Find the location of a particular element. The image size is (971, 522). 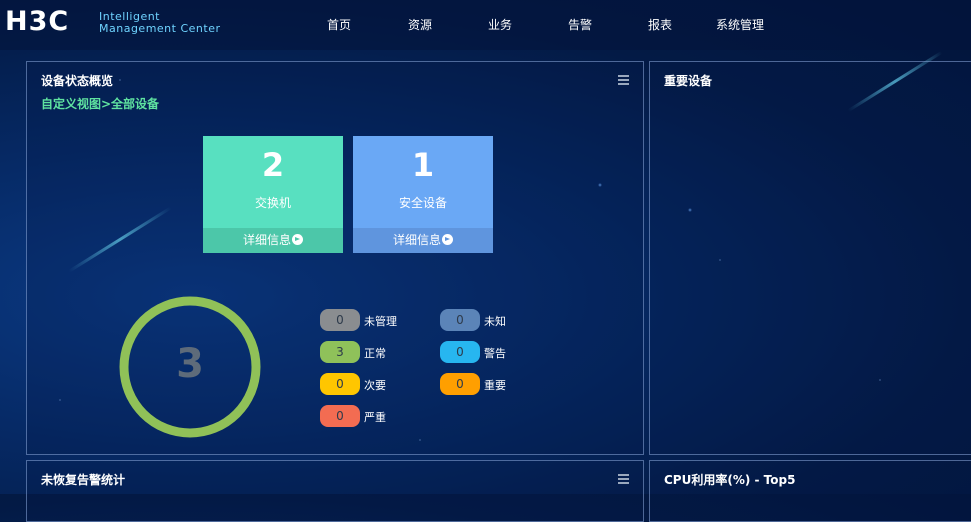

switch-detail-link: 详细信息 is located at coordinates (273, 240).